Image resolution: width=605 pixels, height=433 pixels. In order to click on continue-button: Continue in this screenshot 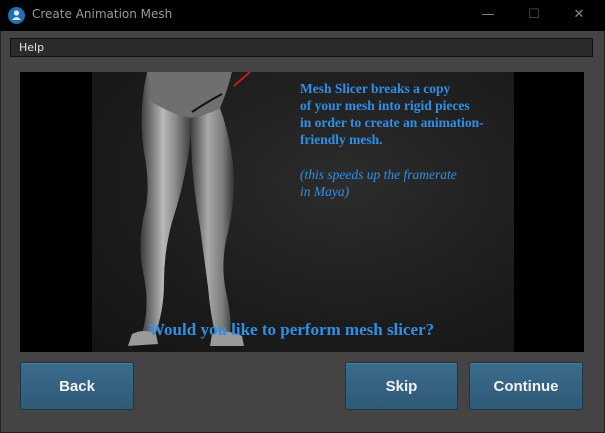, I will do `click(526, 386)`.